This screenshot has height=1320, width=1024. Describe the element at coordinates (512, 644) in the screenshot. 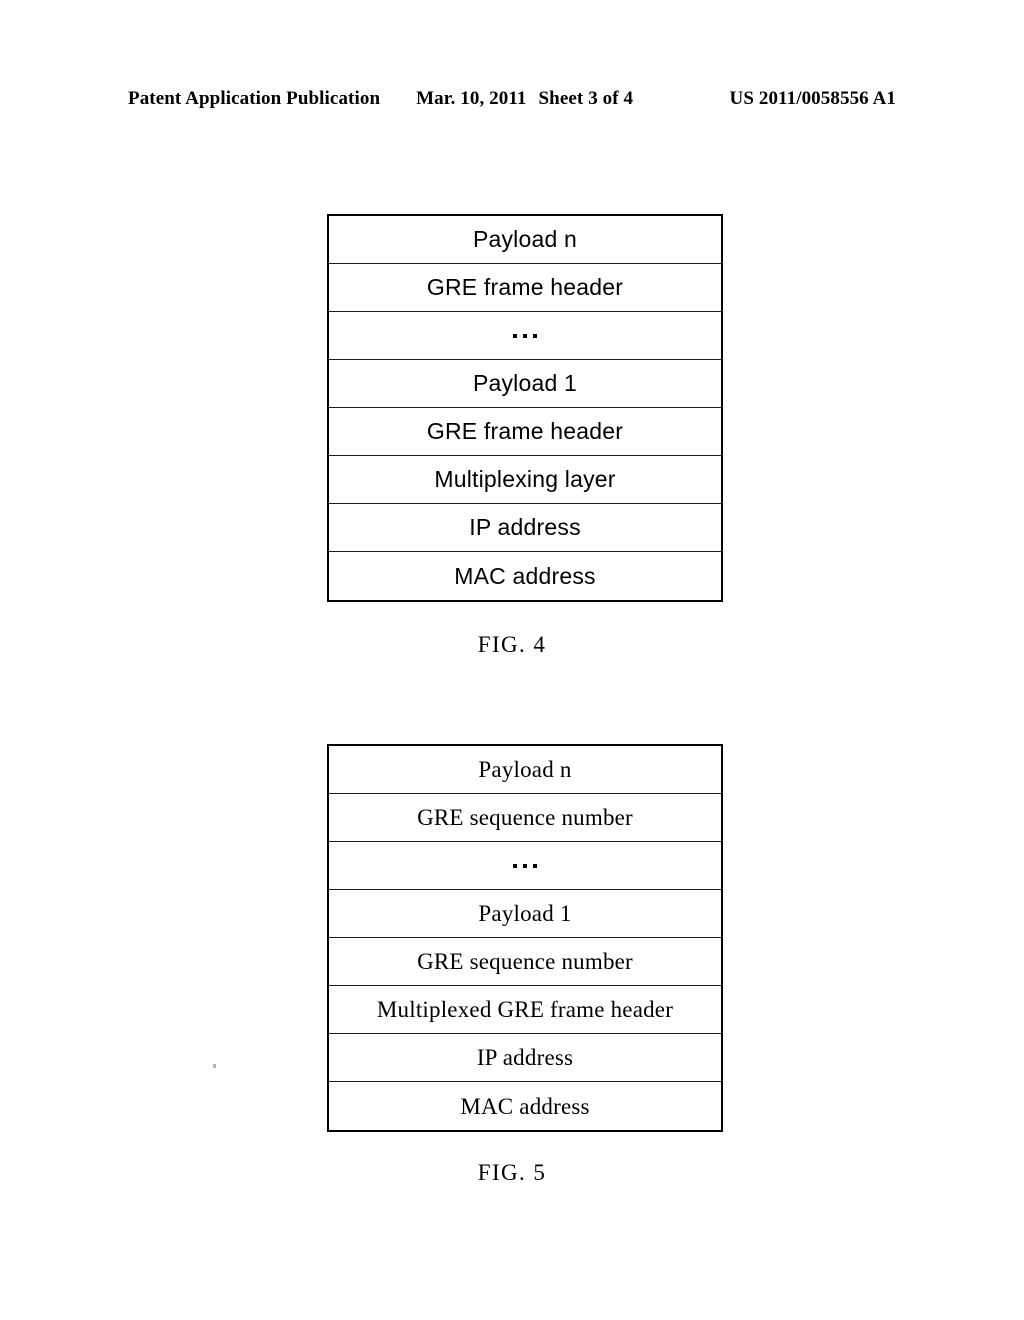

I see `figure-4-caption: FIG. 4` at that location.